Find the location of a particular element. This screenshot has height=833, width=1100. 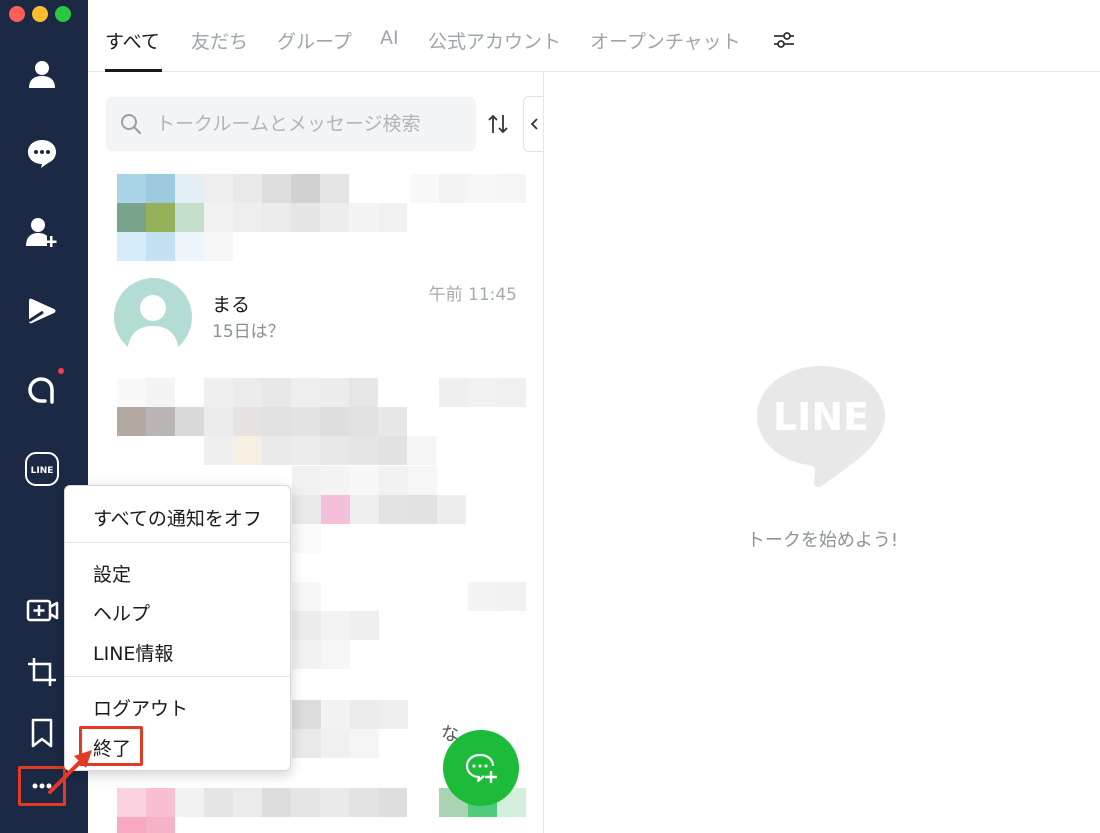

sidebar-item-friends is located at coordinates (42, 74).